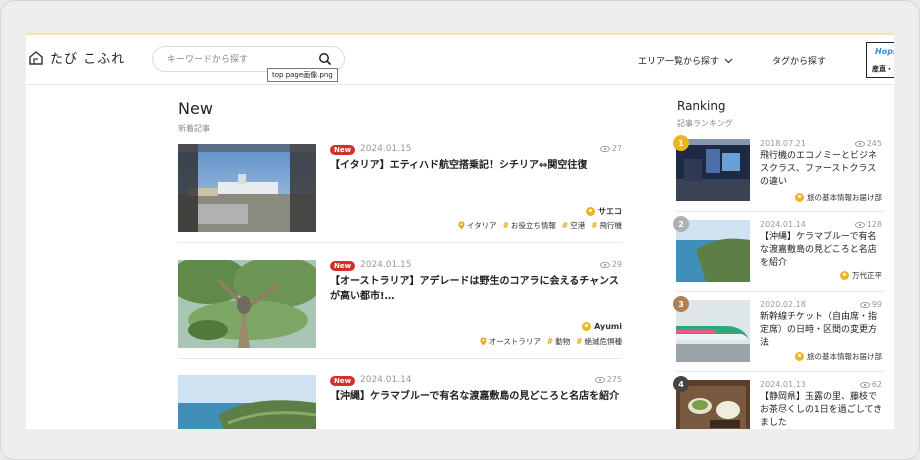  Describe the element at coordinates (606, 225) in the screenshot. I see `hashtag: # 飛行機` at that location.